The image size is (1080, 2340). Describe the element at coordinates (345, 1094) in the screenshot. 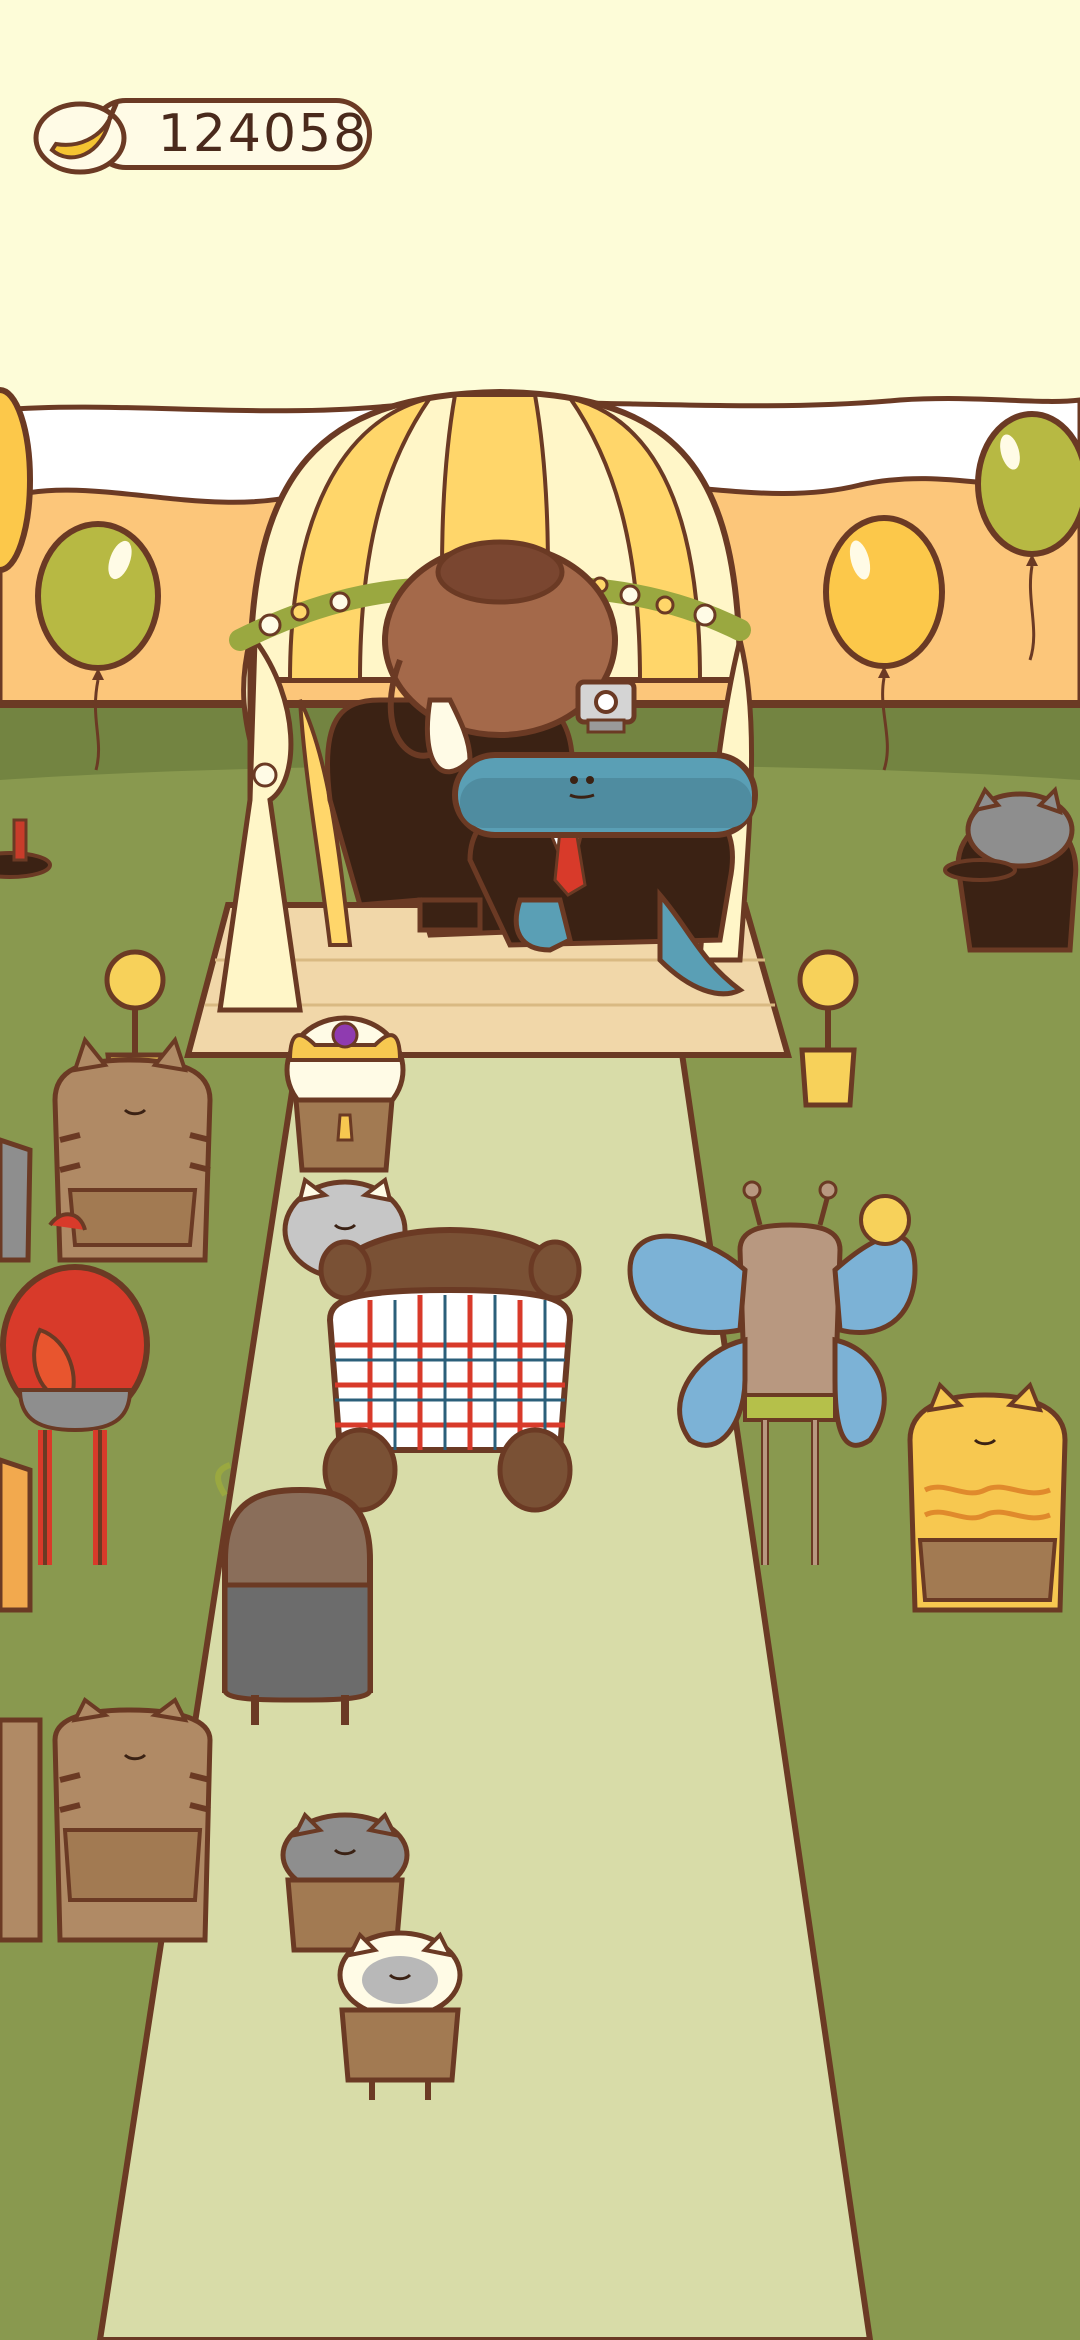

I see `cat-guest-small-hat` at that location.